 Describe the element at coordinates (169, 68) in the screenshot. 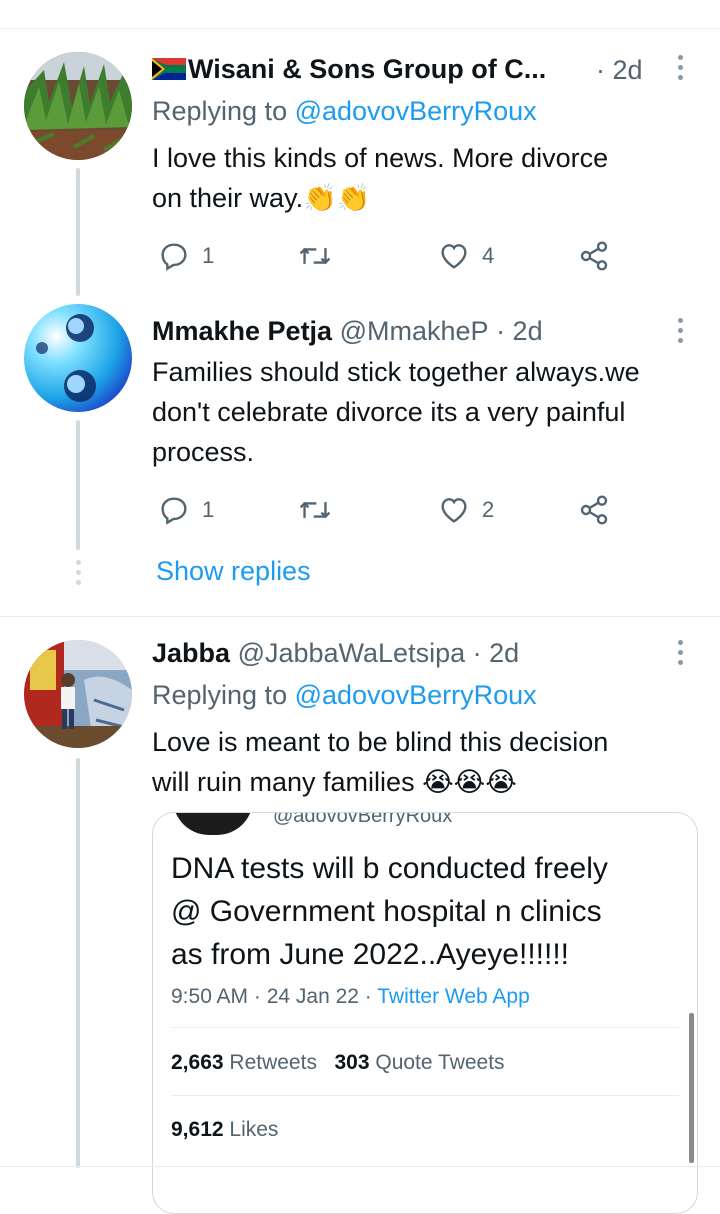

I see `south-africa-flag-icon` at that location.